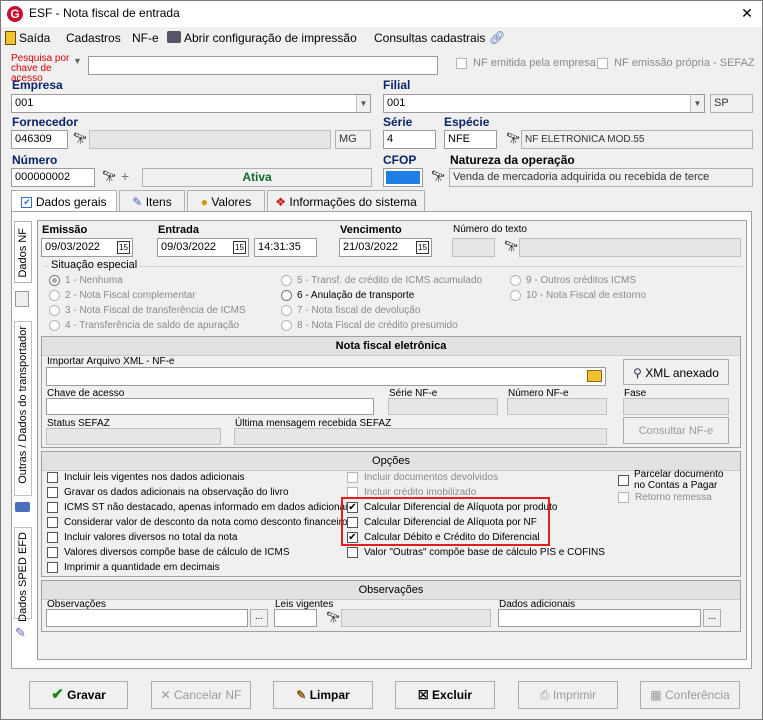  Describe the element at coordinates (676, 430) in the screenshot. I see `consultar-nfe-button: Consultar NF-e` at that location.